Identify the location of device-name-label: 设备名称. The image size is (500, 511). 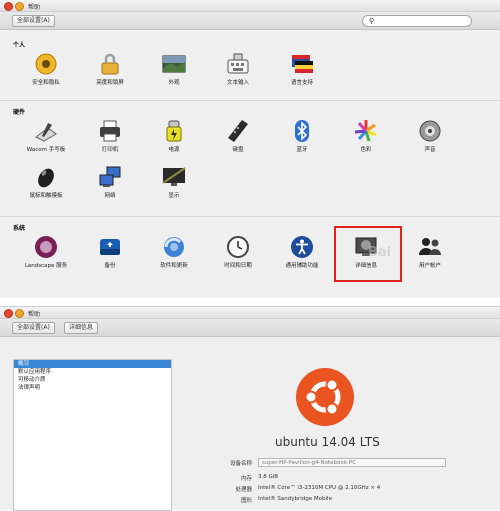
(240, 464).